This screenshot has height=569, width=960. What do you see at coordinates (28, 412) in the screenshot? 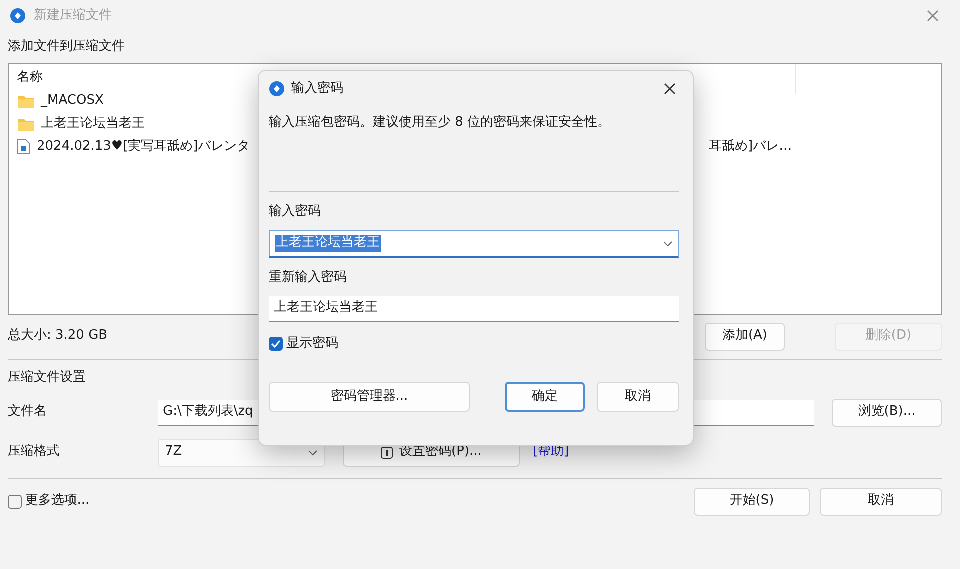
I see `field-label: 文件名` at bounding box center [28, 412].